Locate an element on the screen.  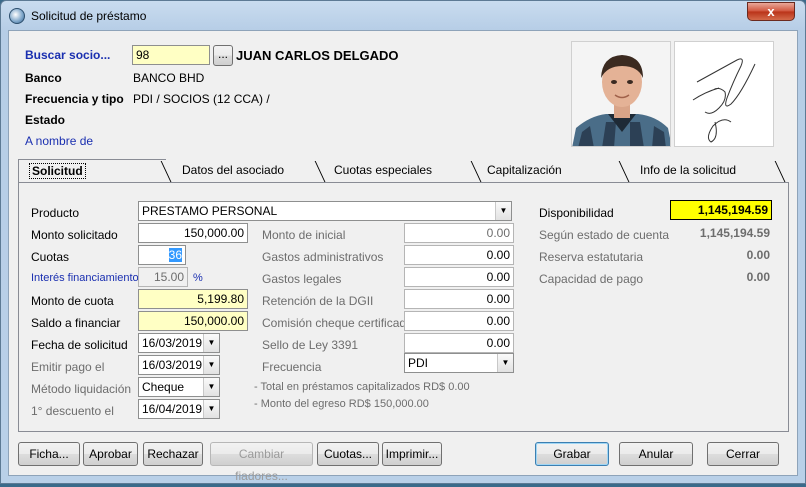
monto-solicitado-label: Monto solicitado is located at coordinates (74, 235).